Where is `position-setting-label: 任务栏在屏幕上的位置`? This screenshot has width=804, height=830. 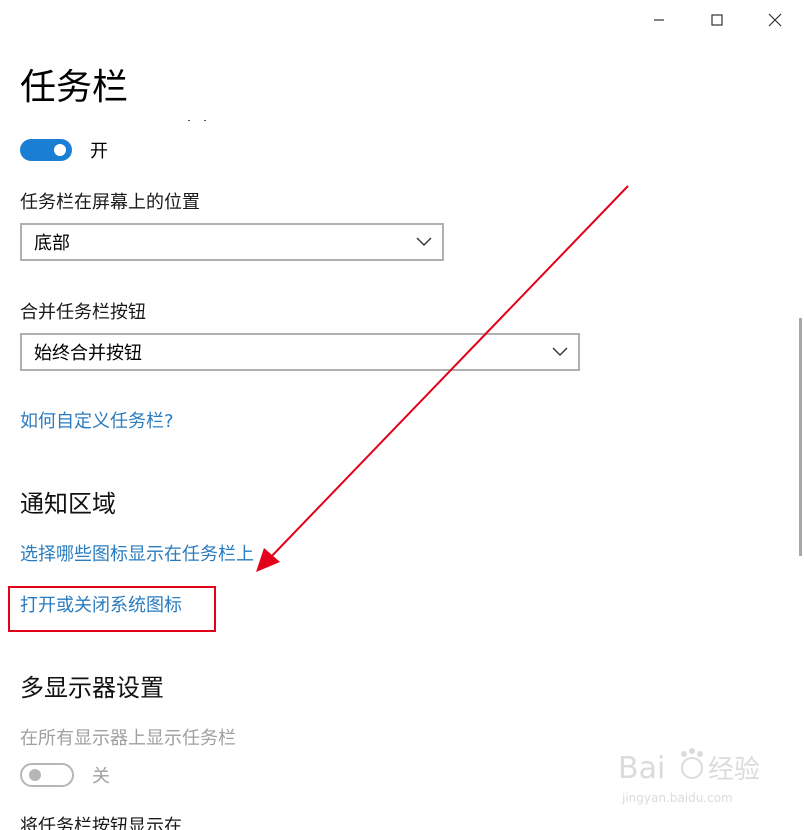
position-setting-label: 任务栏在屏幕上的位置 is located at coordinates (110, 202).